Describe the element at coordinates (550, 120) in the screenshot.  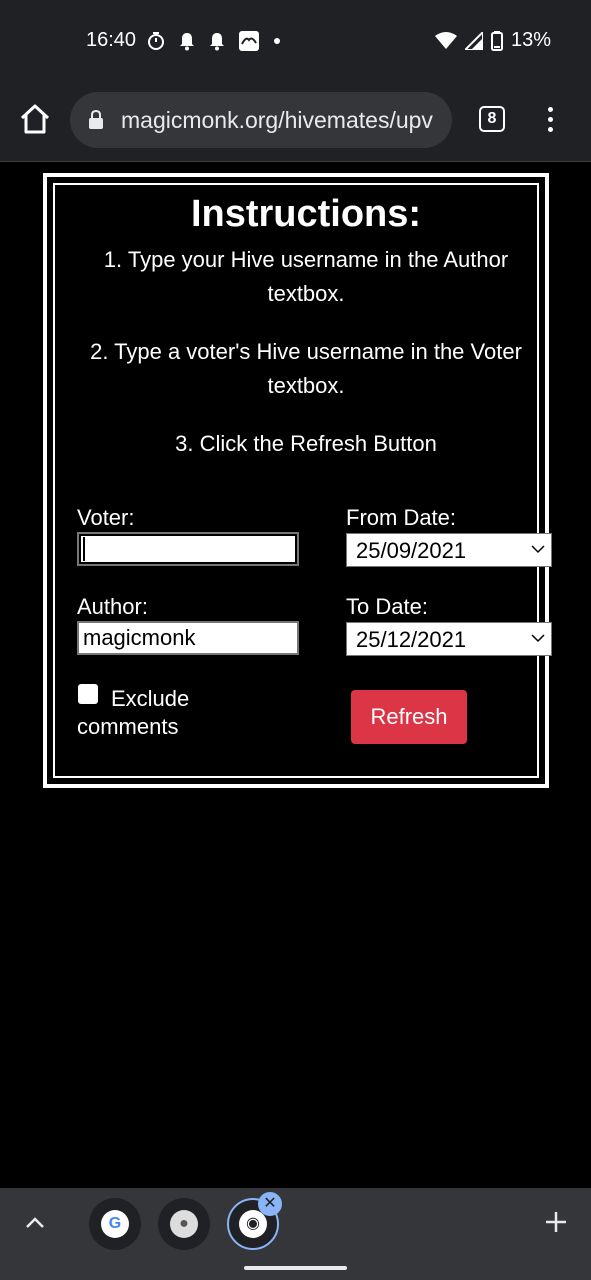
I see `more-menu-icon` at that location.